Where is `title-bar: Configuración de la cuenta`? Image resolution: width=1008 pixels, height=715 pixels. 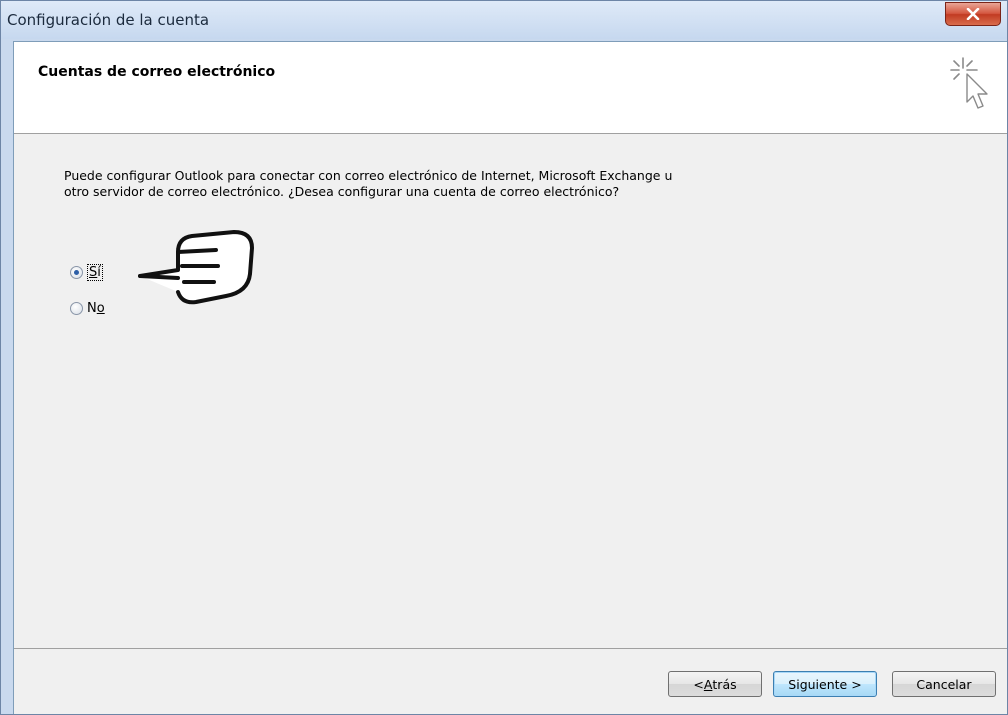
title-bar: Configuración de la cuenta is located at coordinates (504, 20).